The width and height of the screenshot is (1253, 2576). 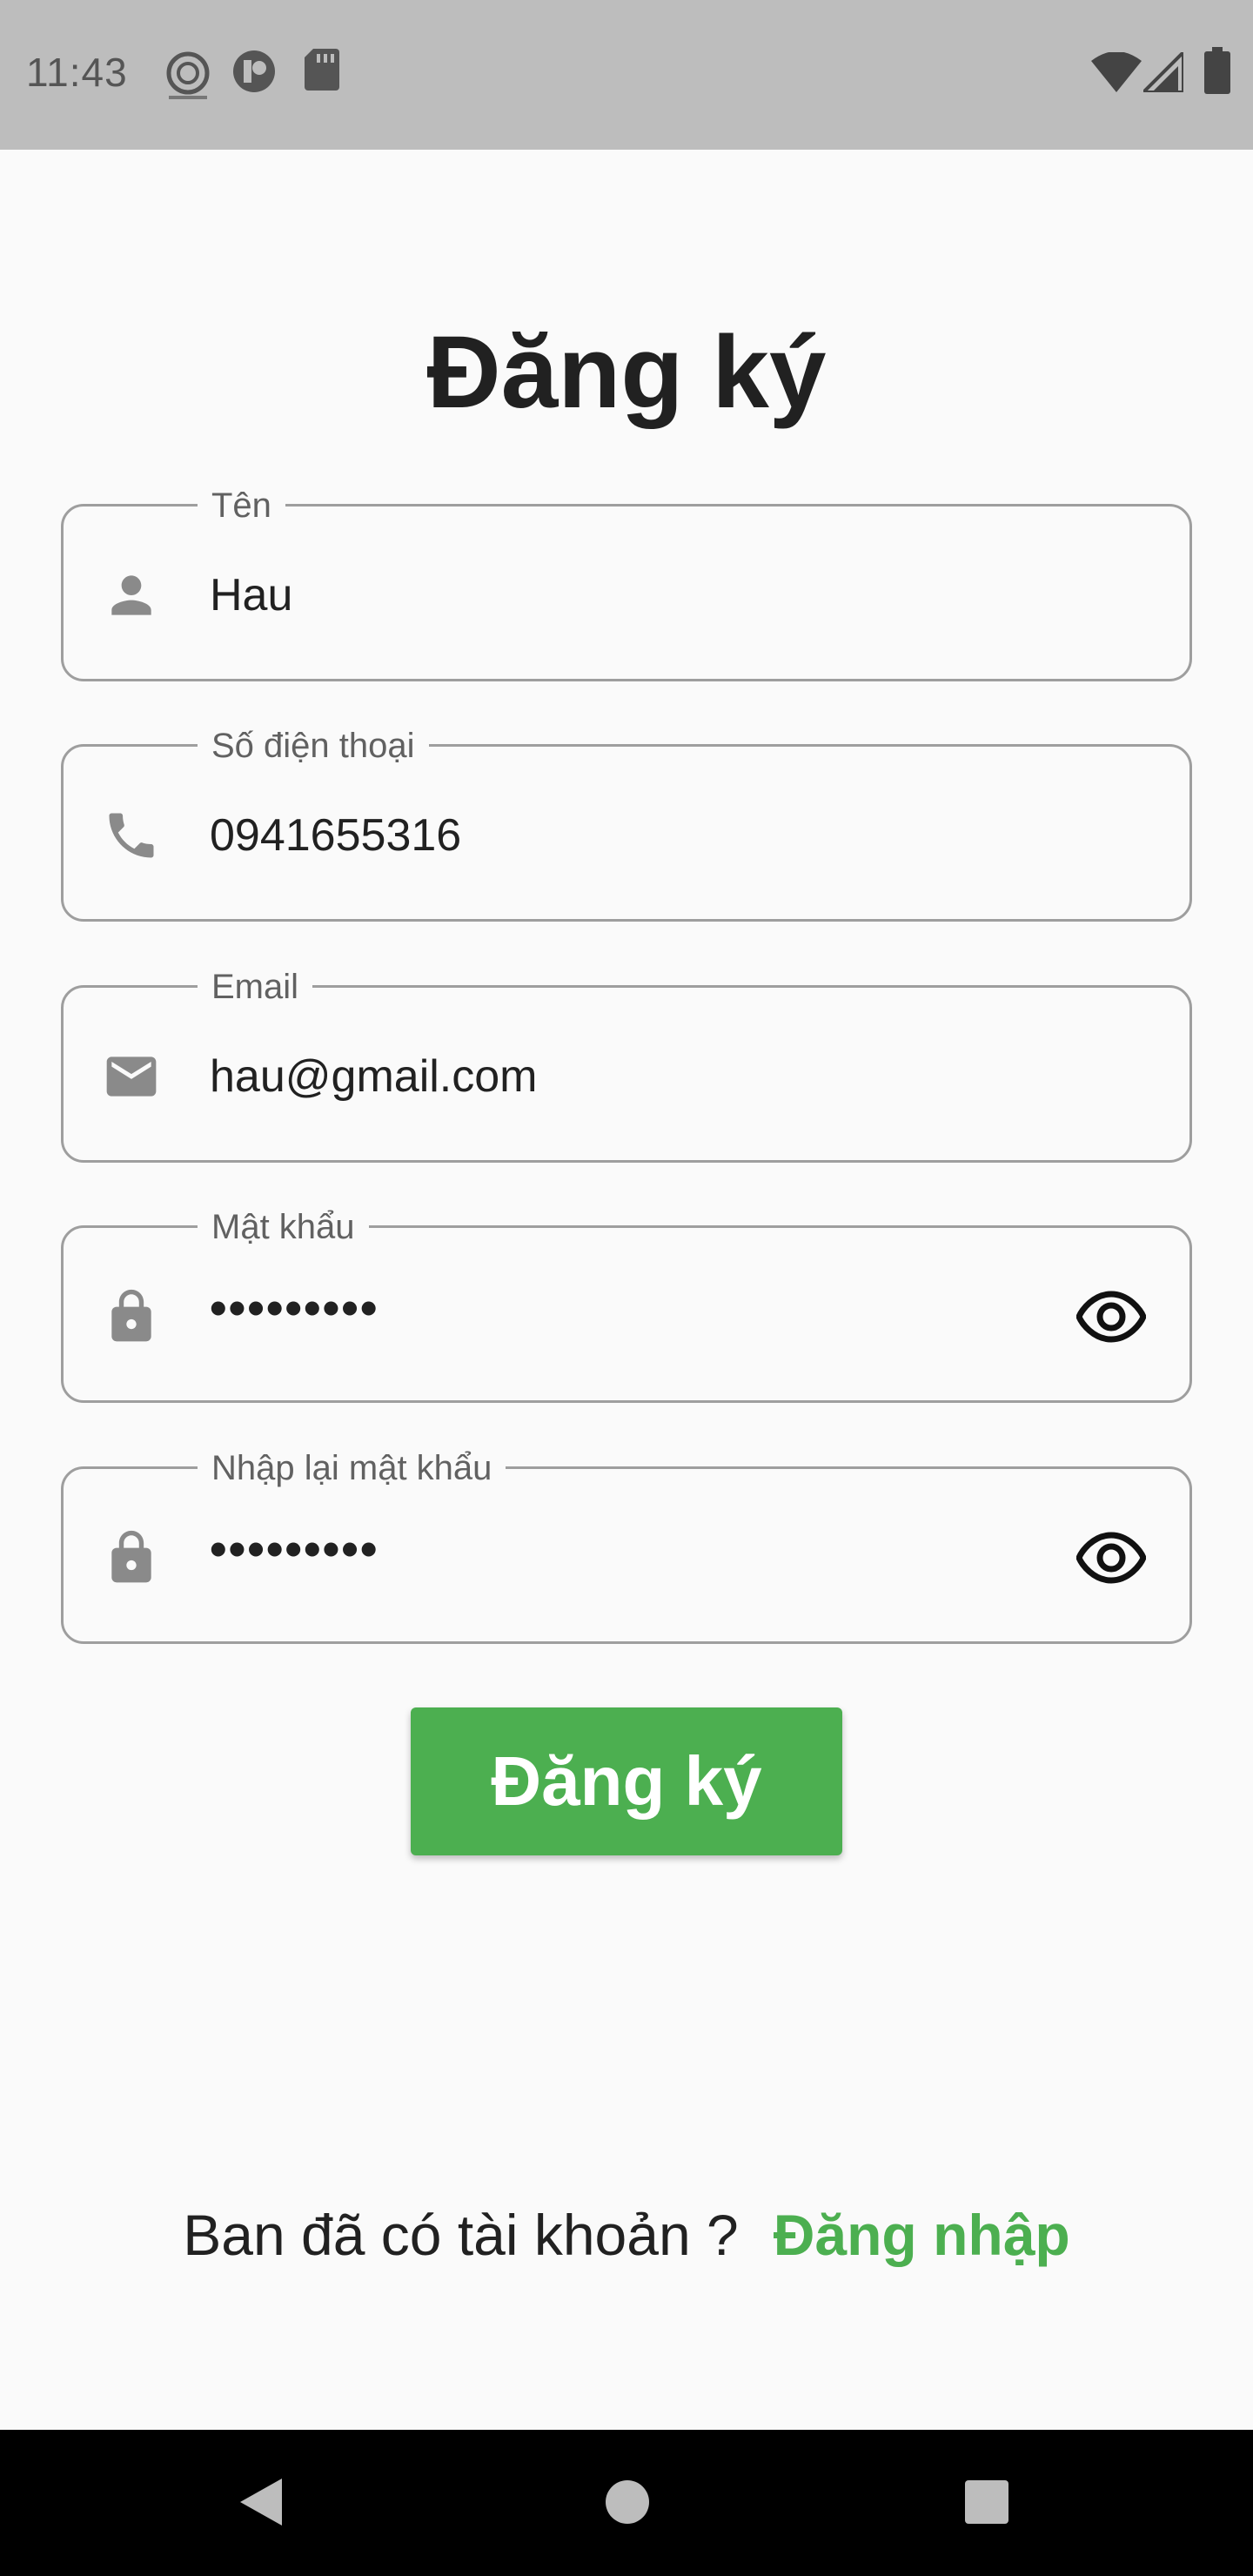 I want to click on password-field-label: Mật khẩu, so click(x=283, y=1227).